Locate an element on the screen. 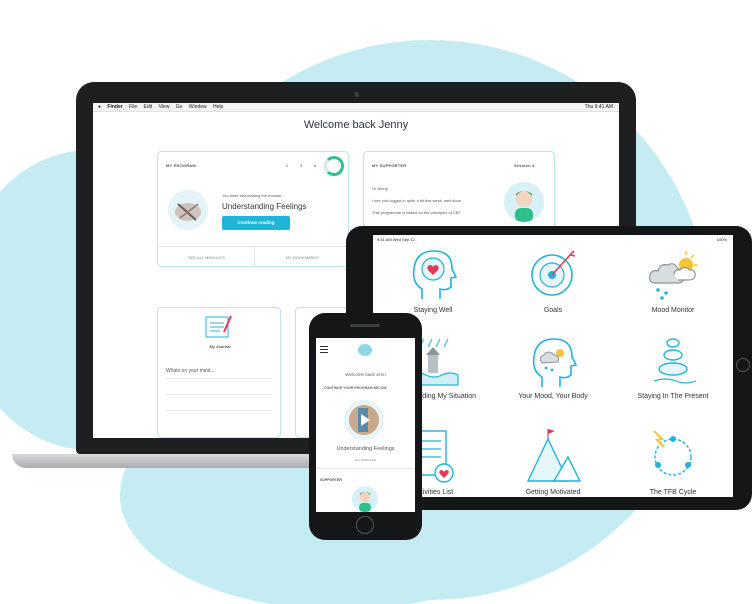  step-2: 2 is located at coordinates (287, 165).